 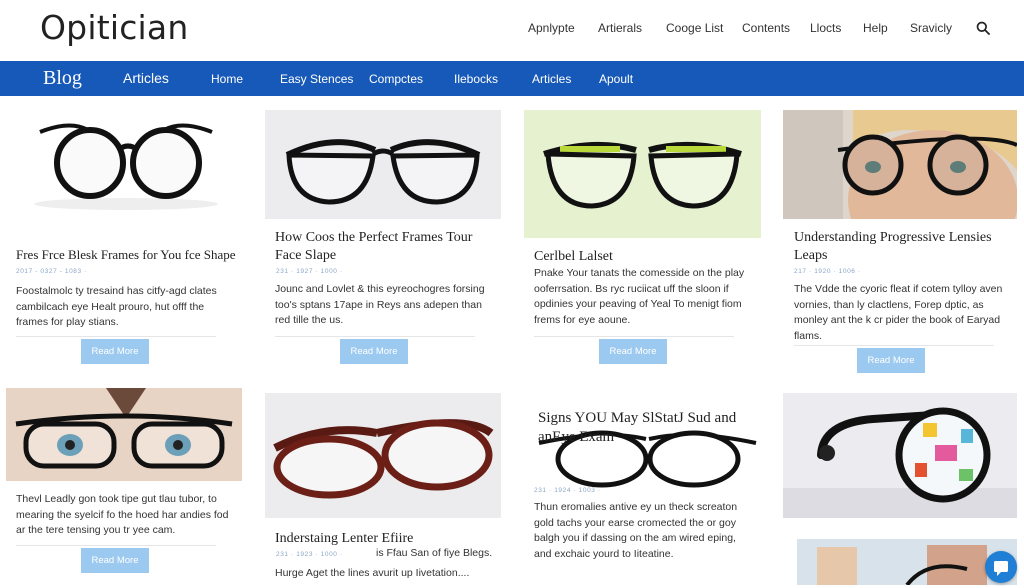 What do you see at coordinates (875, 28) in the screenshot?
I see `top-nav-item: Help` at bounding box center [875, 28].